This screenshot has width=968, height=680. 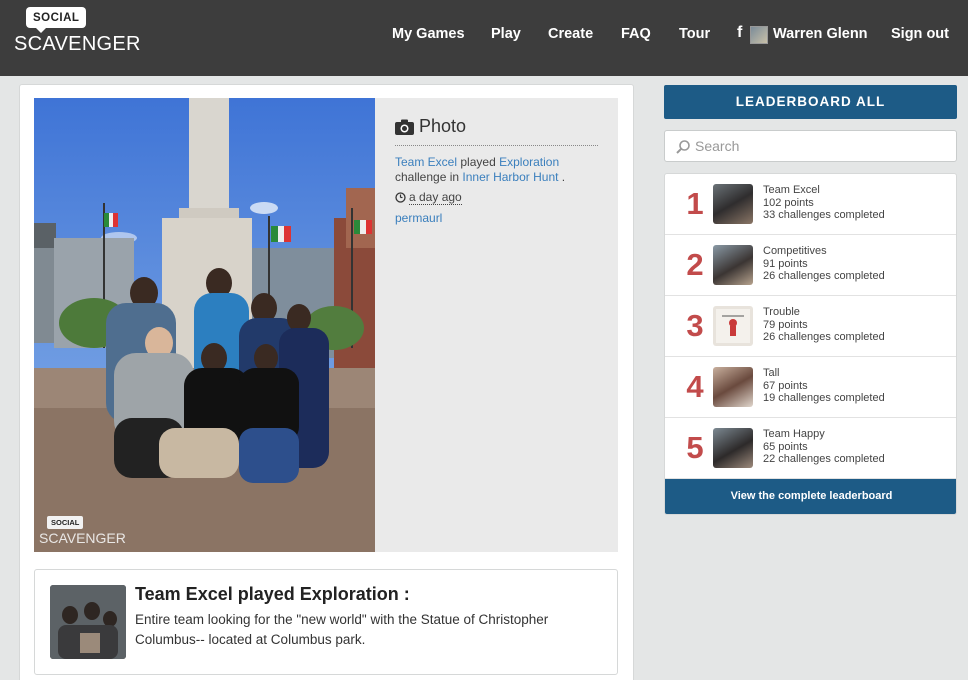 What do you see at coordinates (435, 197) in the screenshot?
I see `time-ago: a day ago` at bounding box center [435, 197].